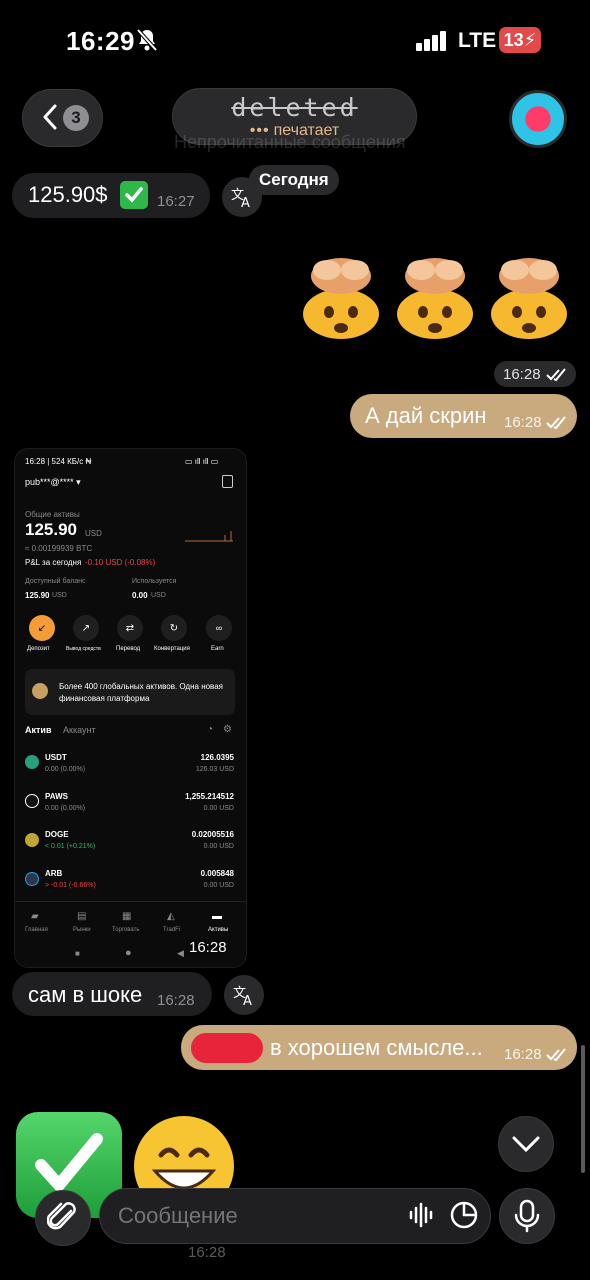 The height and width of the screenshot is (1280, 590). I want to click on translate-icon: 文A, so click(240, 198).